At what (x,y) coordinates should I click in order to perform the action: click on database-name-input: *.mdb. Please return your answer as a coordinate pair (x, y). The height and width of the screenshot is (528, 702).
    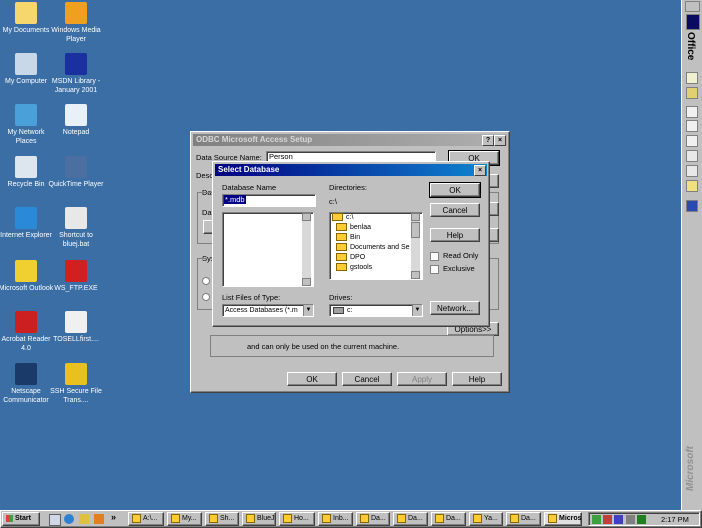
    Looking at the image, I should click on (269, 200).